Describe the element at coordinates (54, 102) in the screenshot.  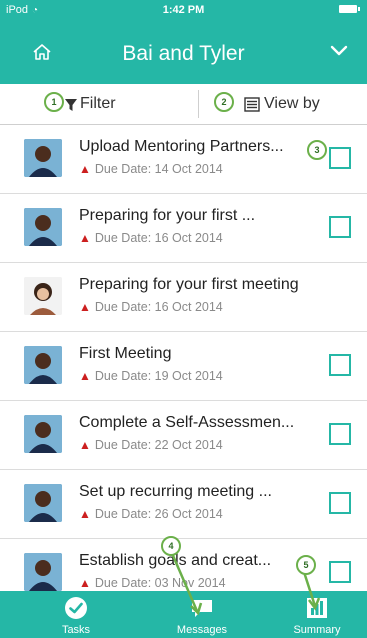
I see `callout-badge-1: 1` at that location.